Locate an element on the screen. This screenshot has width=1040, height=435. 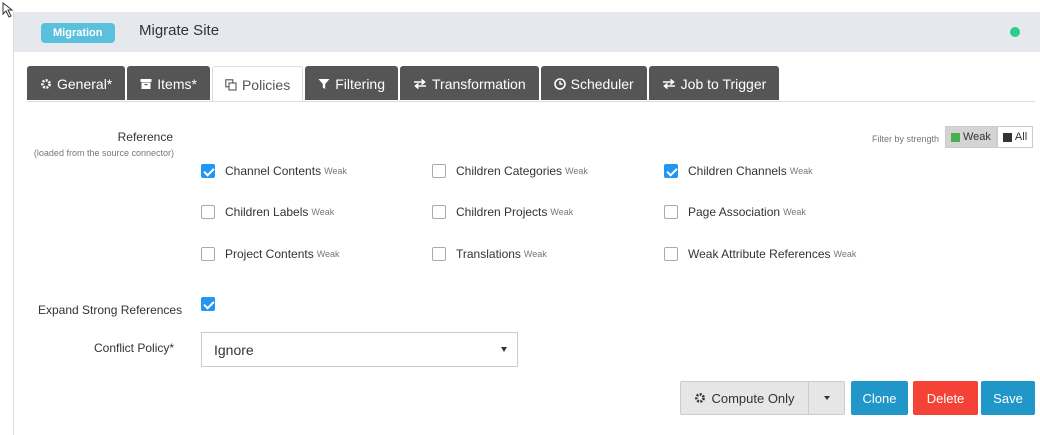
checkbox-label: Children Channels is located at coordinates (737, 171).